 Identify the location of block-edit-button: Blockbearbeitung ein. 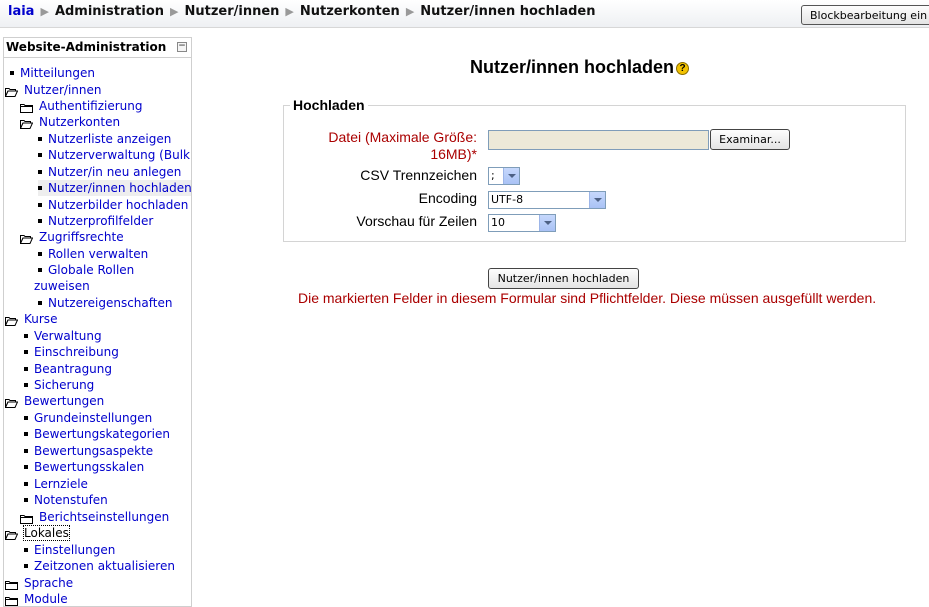
(865, 15).